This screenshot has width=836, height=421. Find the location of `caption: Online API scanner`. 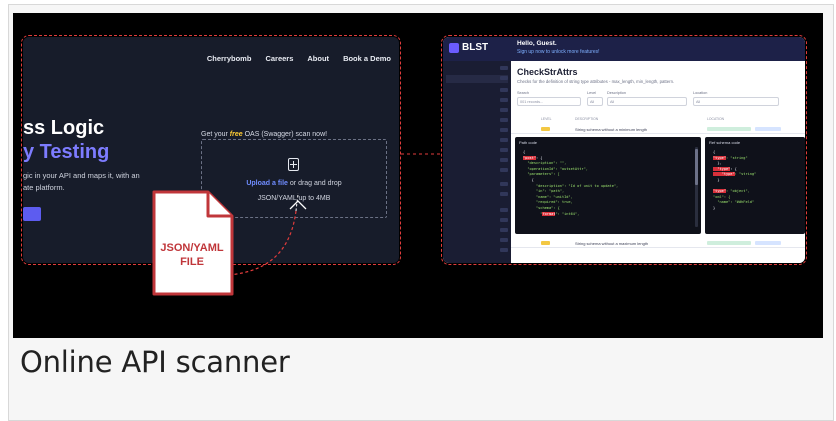

caption: Online API scanner is located at coordinates (155, 362).